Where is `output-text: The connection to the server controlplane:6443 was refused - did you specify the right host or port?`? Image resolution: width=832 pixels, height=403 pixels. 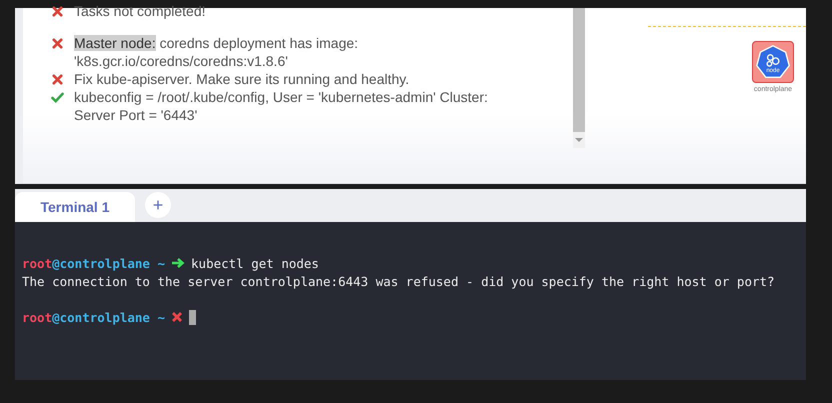 output-text: The connection to the server controlplane:6443 was refused - did you specify the right host or port? is located at coordinates (398, 281).